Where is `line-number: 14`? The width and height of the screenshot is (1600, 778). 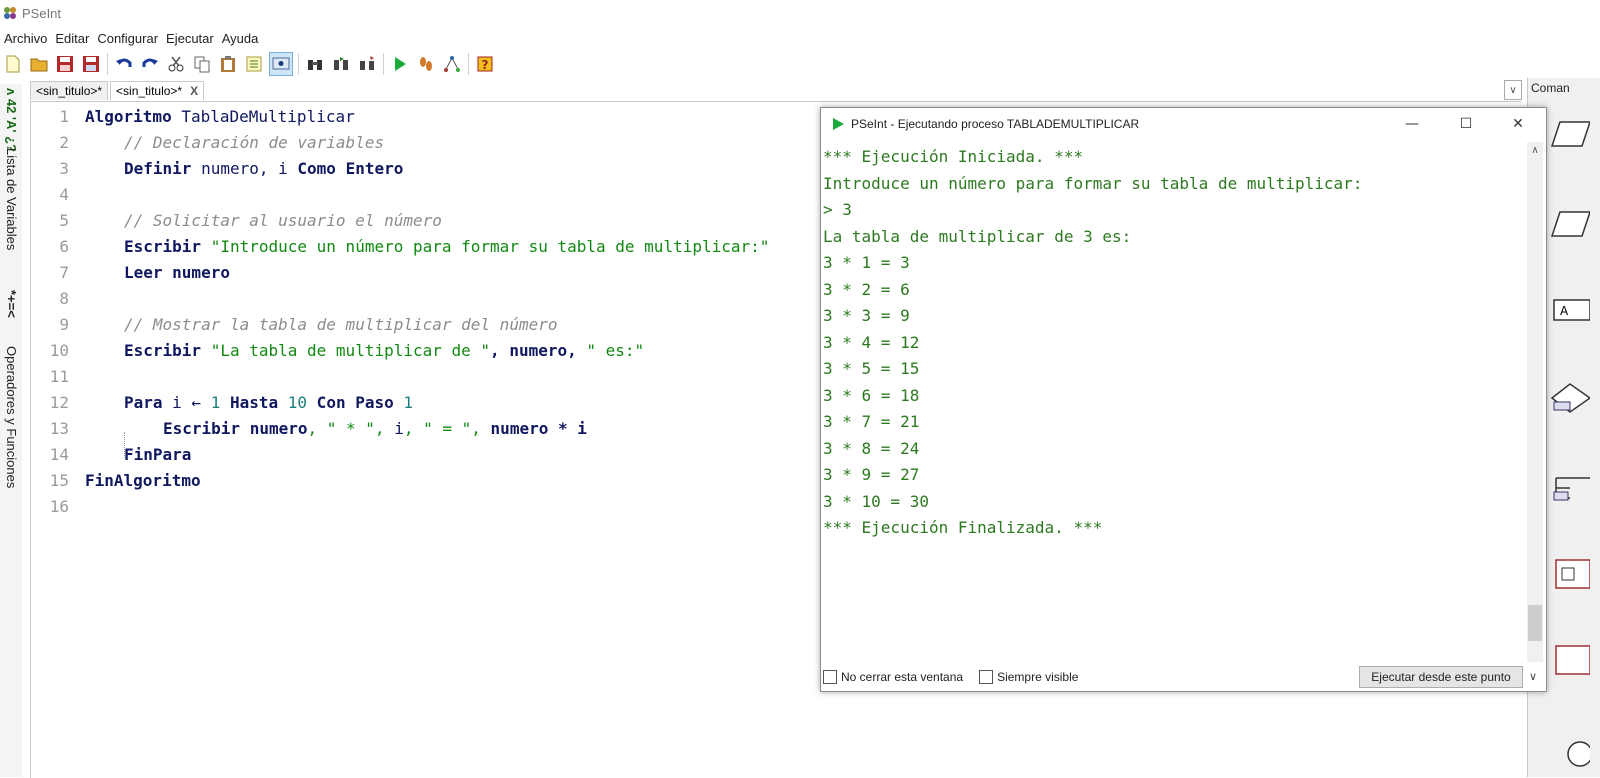 line-number: 14 is located at coordinates (59, 454).